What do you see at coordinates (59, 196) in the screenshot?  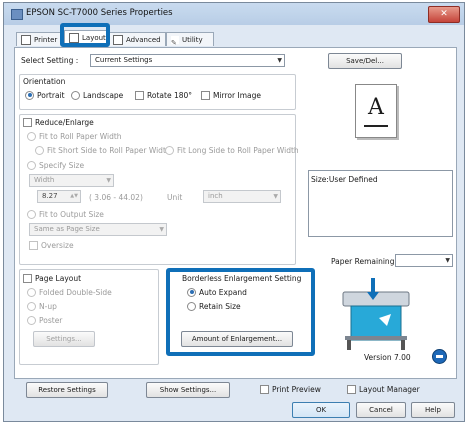 I see `width-value-input: 8.27 ▲▼` at bounding box center [59, 196].